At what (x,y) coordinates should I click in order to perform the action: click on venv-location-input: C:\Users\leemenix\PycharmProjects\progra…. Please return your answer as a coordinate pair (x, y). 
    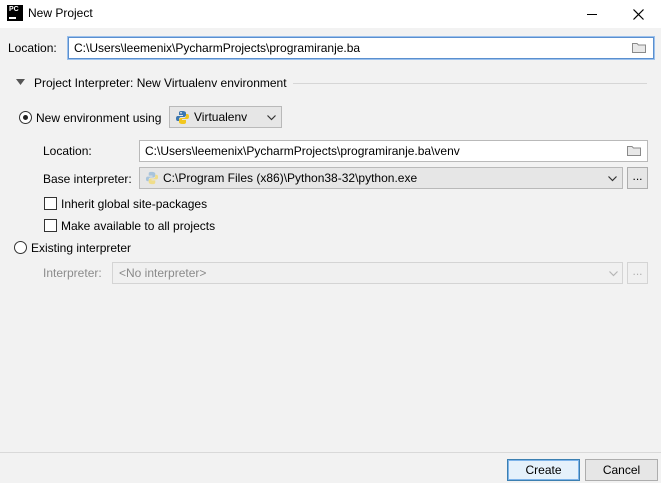
    Looking at the image, I should click on (393, 151).